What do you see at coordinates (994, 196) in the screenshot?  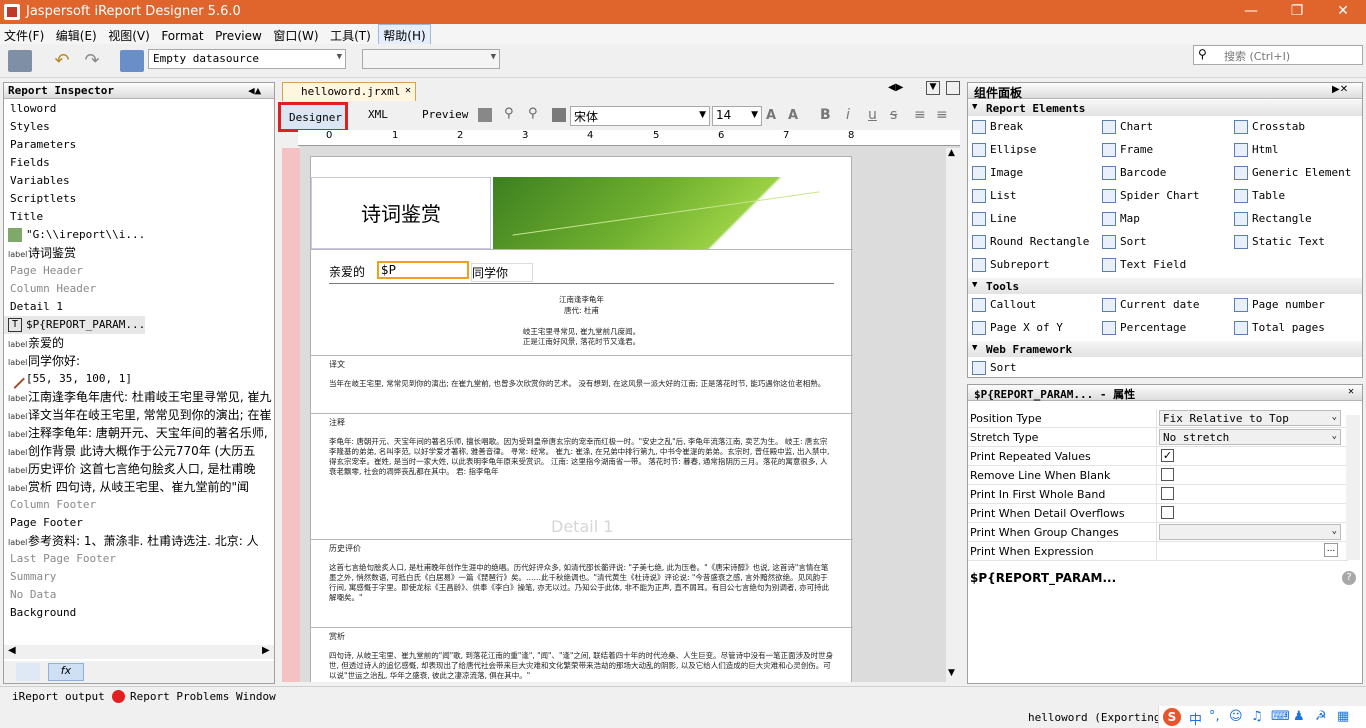 I see `palette-item: List` at bounding box center [994, 196].